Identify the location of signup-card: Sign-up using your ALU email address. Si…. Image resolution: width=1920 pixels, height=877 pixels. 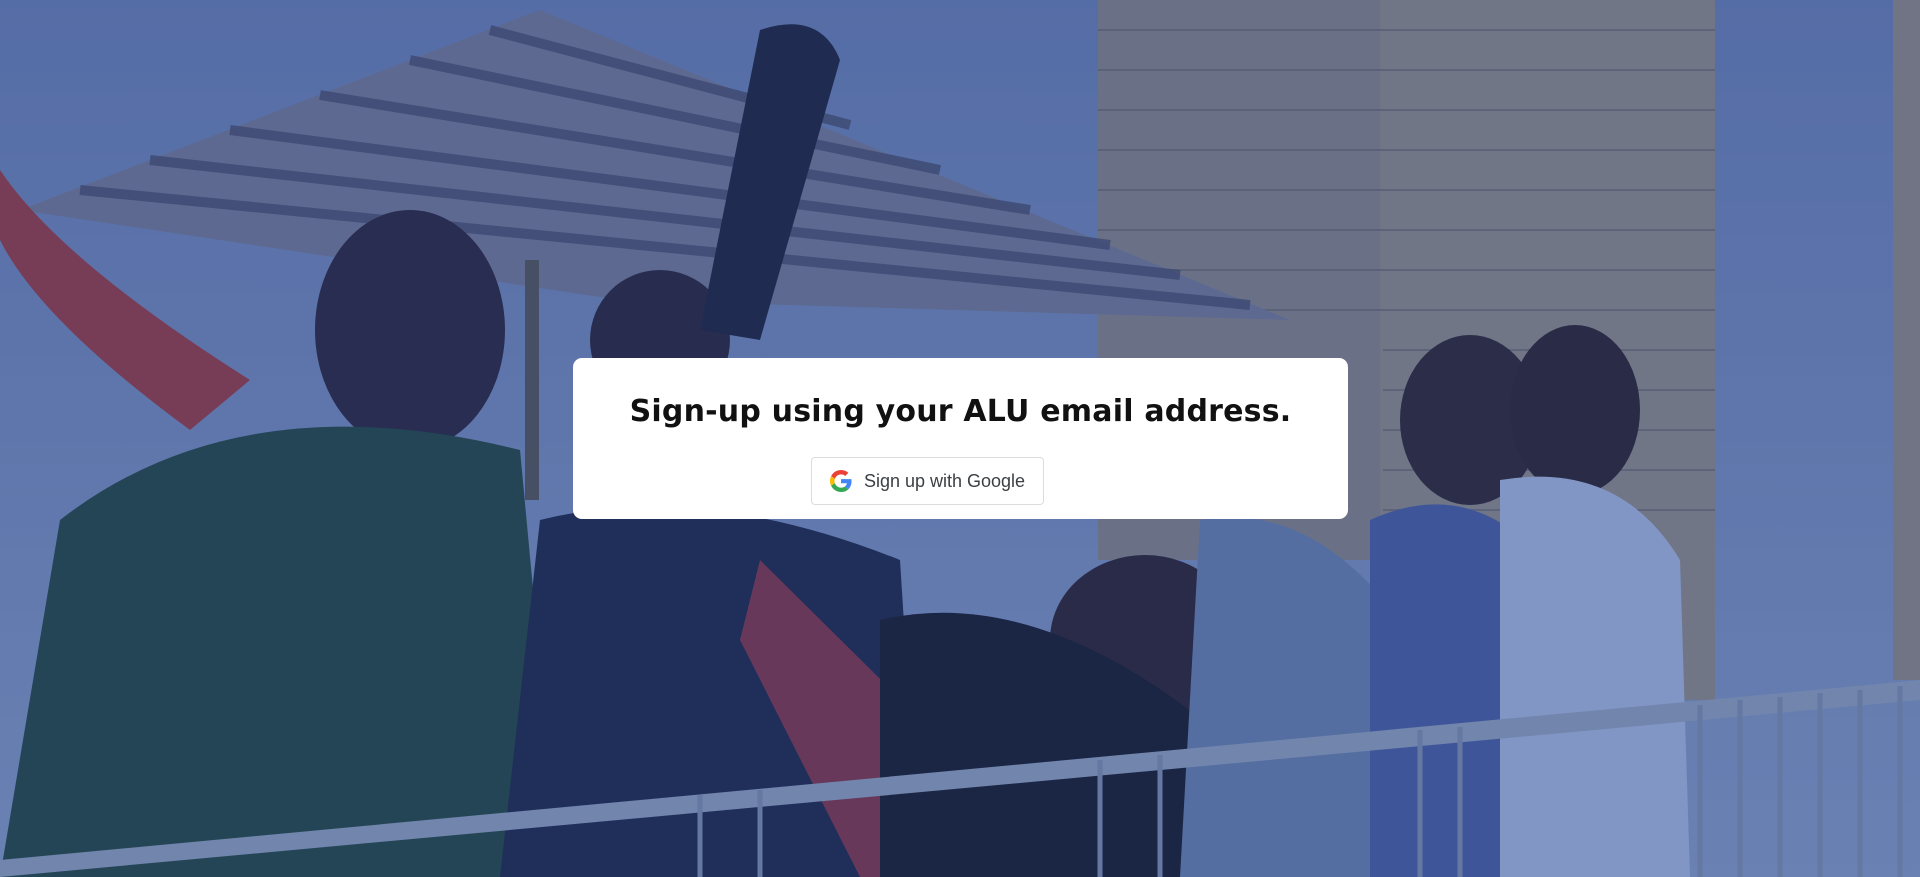
(960, 438).